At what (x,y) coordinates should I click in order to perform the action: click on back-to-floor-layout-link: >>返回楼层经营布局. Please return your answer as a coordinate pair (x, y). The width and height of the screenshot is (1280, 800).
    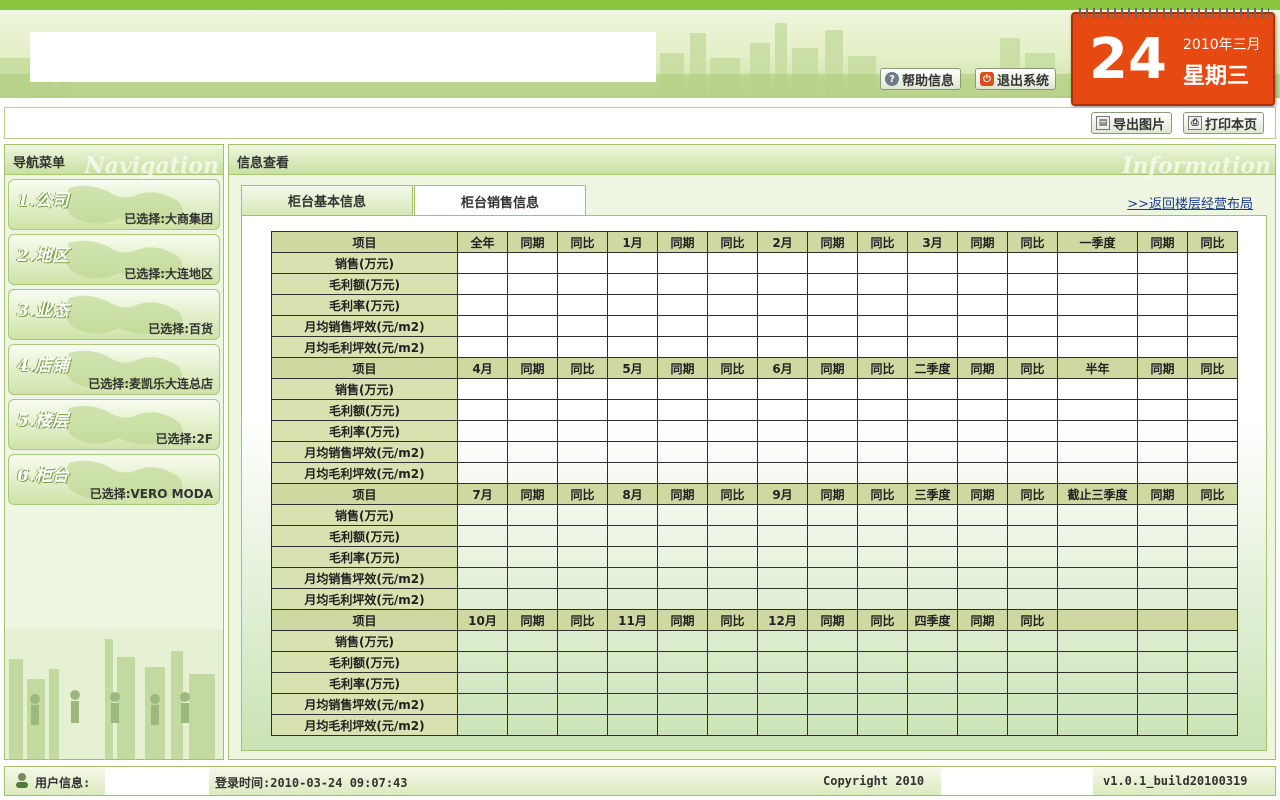
    Looking at the image, I should click on (1190, 202).